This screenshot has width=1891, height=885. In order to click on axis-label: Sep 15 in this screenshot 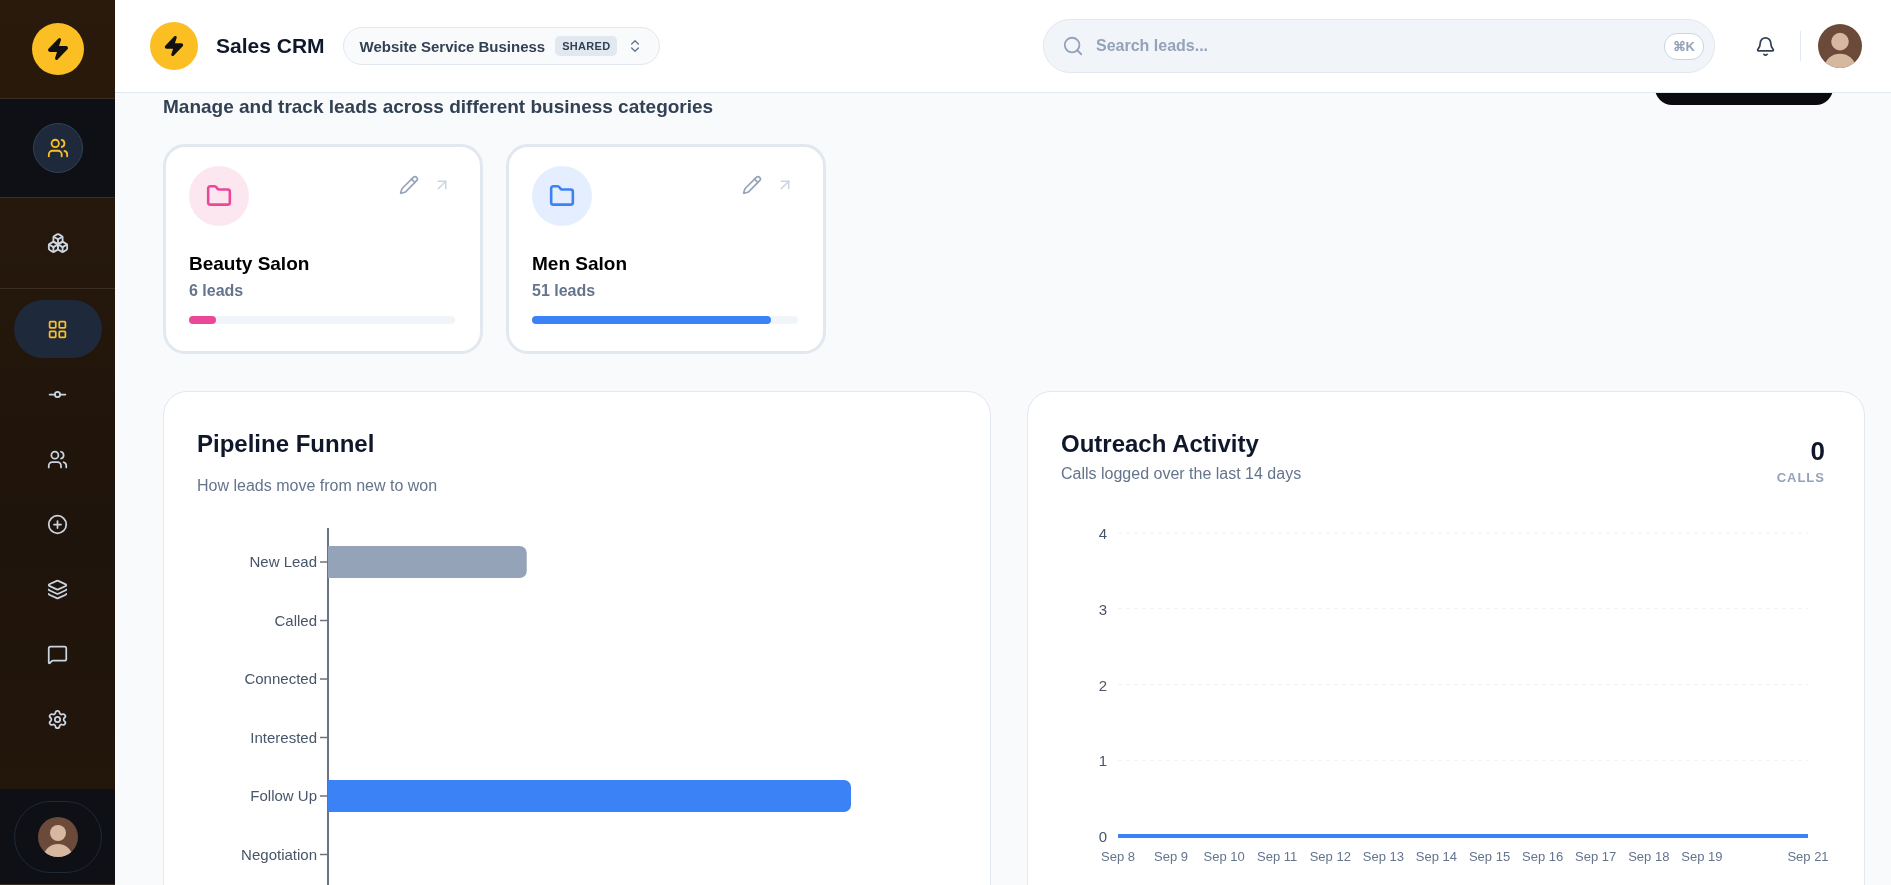, I will do `click(1489, 856)`.